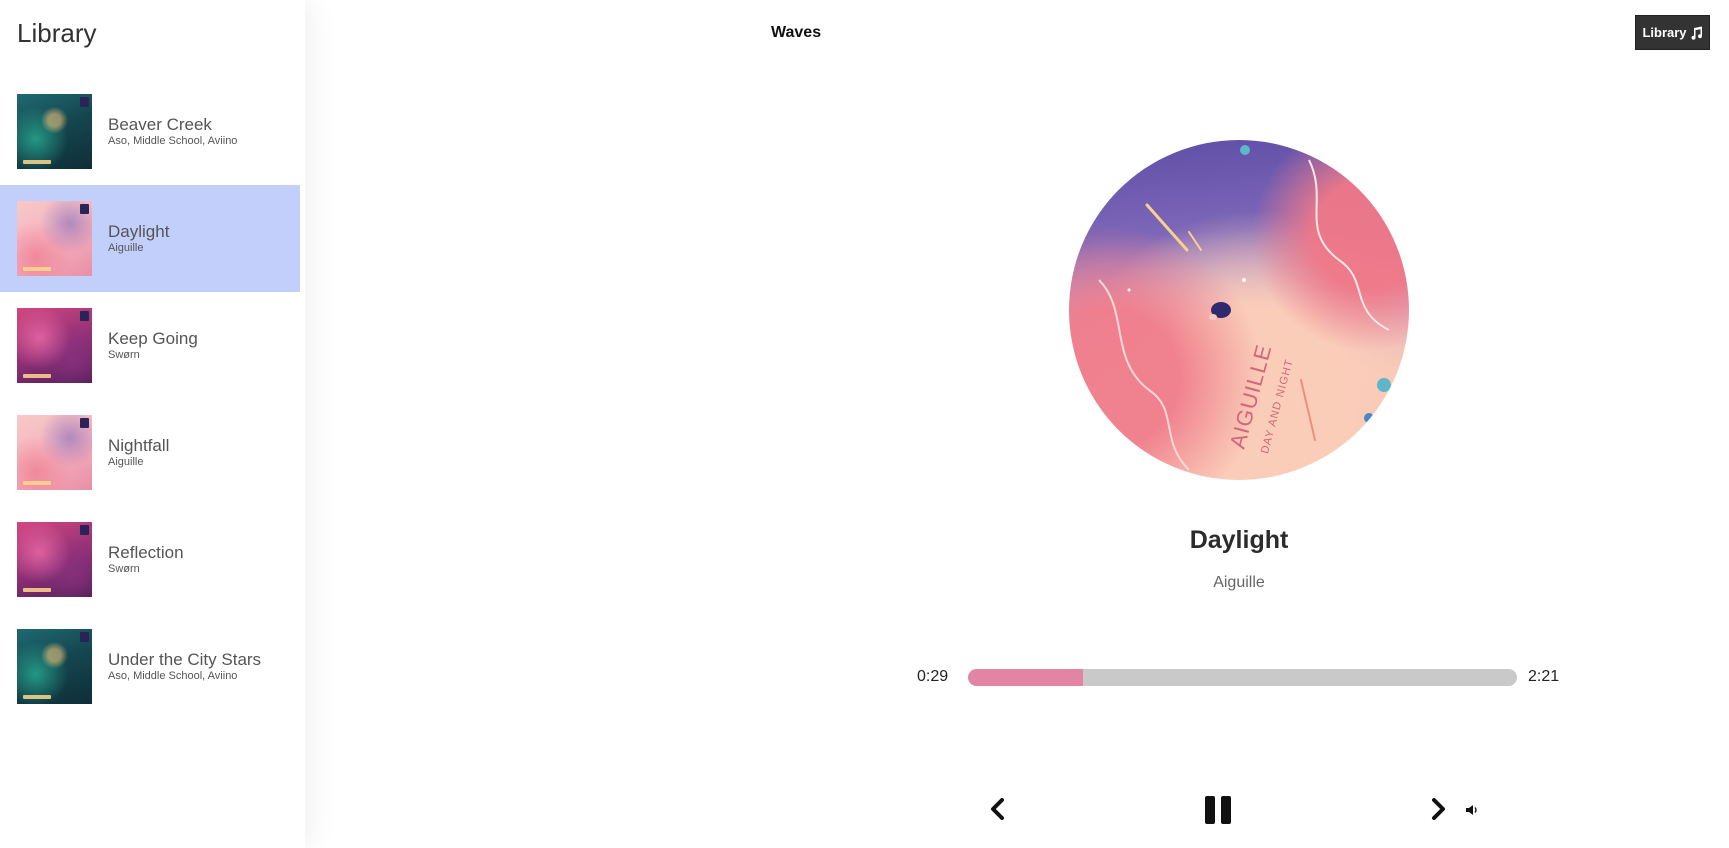  I want to click on previous-track-button, so click(997, 809).